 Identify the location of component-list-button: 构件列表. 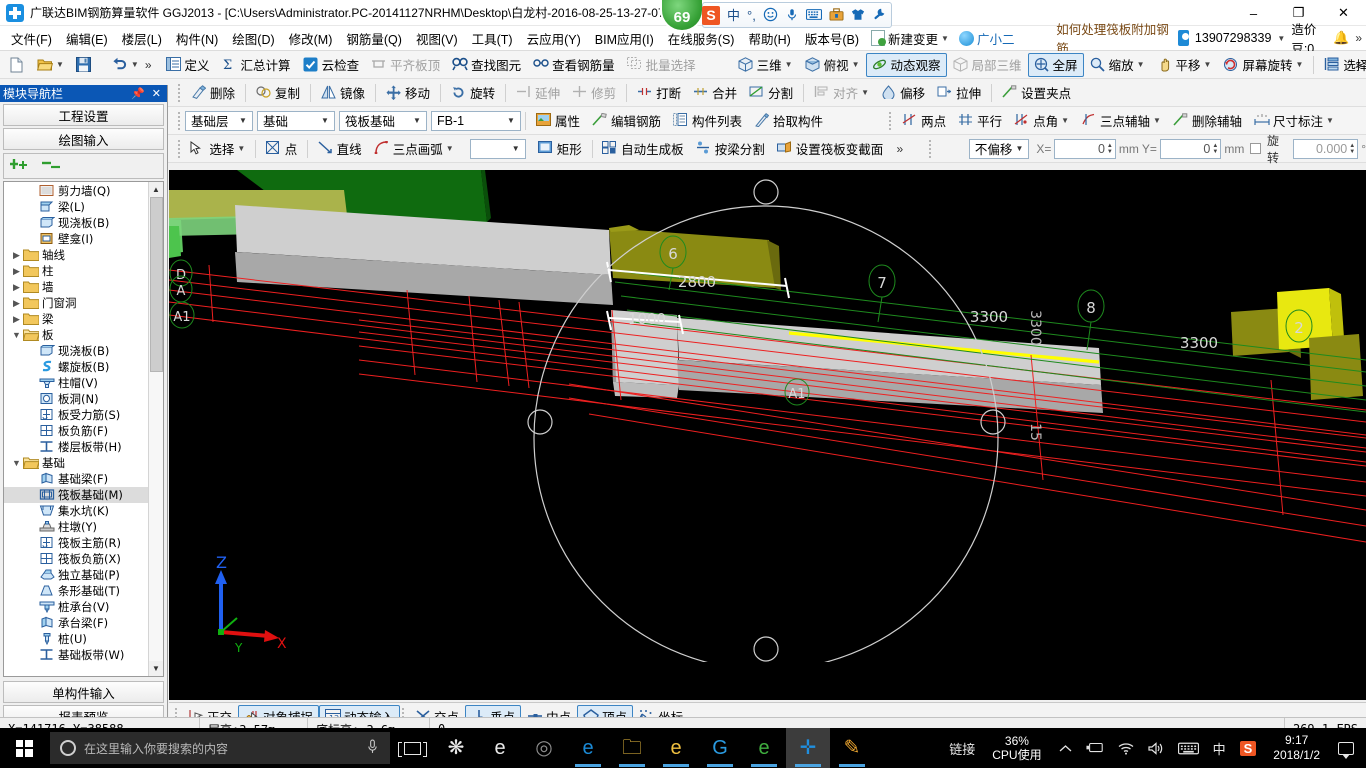
(707, 121).